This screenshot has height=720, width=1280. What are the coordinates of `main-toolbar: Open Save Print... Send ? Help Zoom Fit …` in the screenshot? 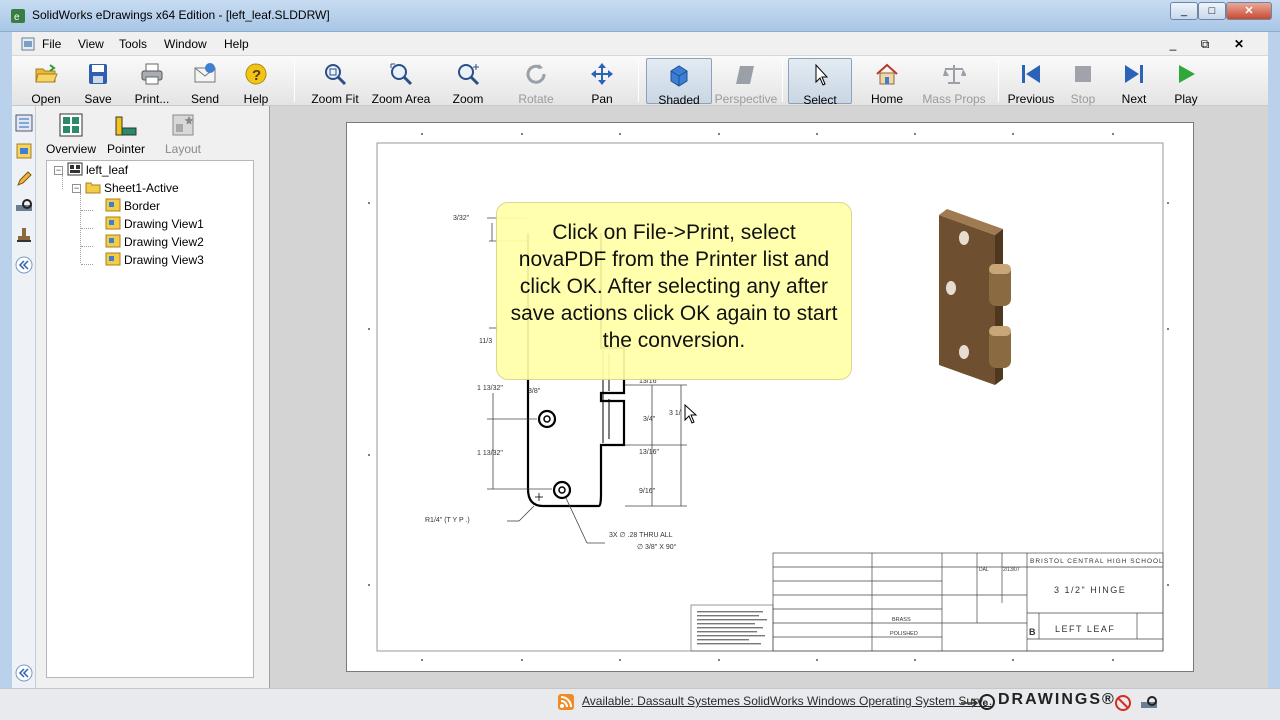 It's located at (640, 81).